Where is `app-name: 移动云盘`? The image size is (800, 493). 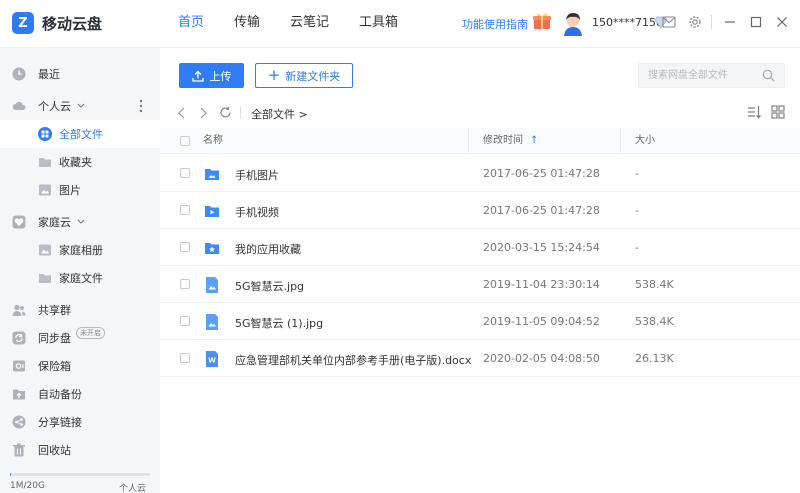
app-name: 移动云盘 is located at coordinates (72, 23).